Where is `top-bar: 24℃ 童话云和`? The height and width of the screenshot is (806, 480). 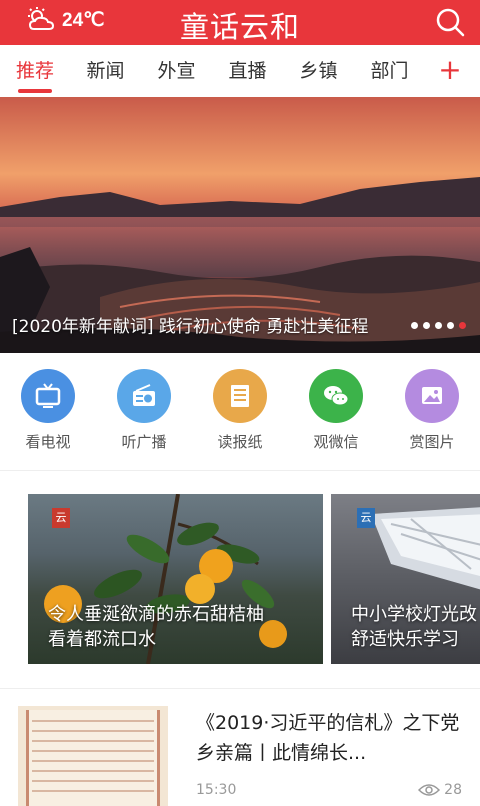 top-bar: 24℃ 童话云和 is located at coordinates (240, 22).